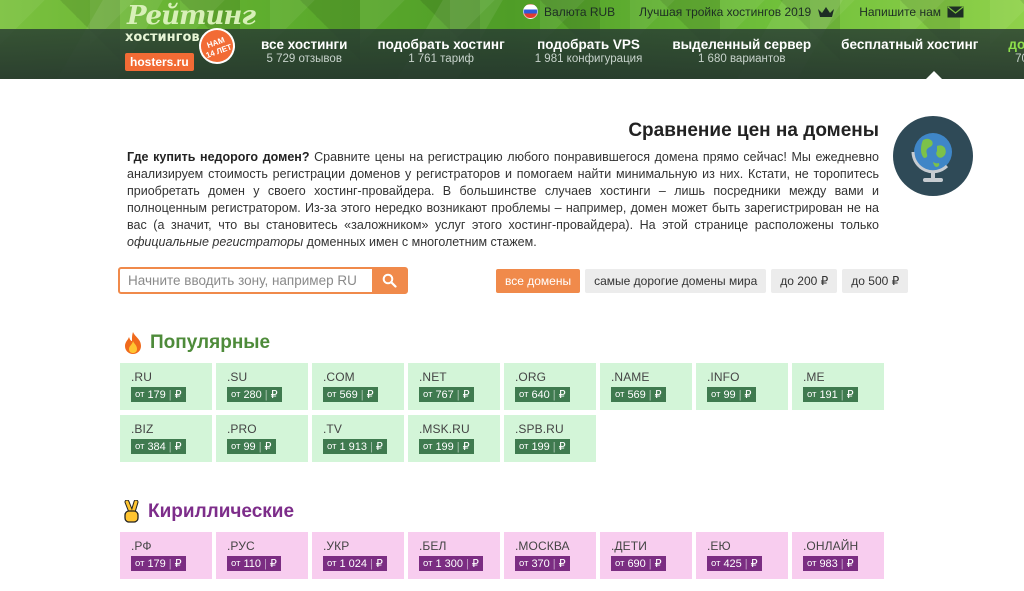 This screenshot has width=1024, height=591. What do you see at coordinates (531, 11) in the screenshot?
I see `russia-flag-icon` at bounding box center [531, 11].